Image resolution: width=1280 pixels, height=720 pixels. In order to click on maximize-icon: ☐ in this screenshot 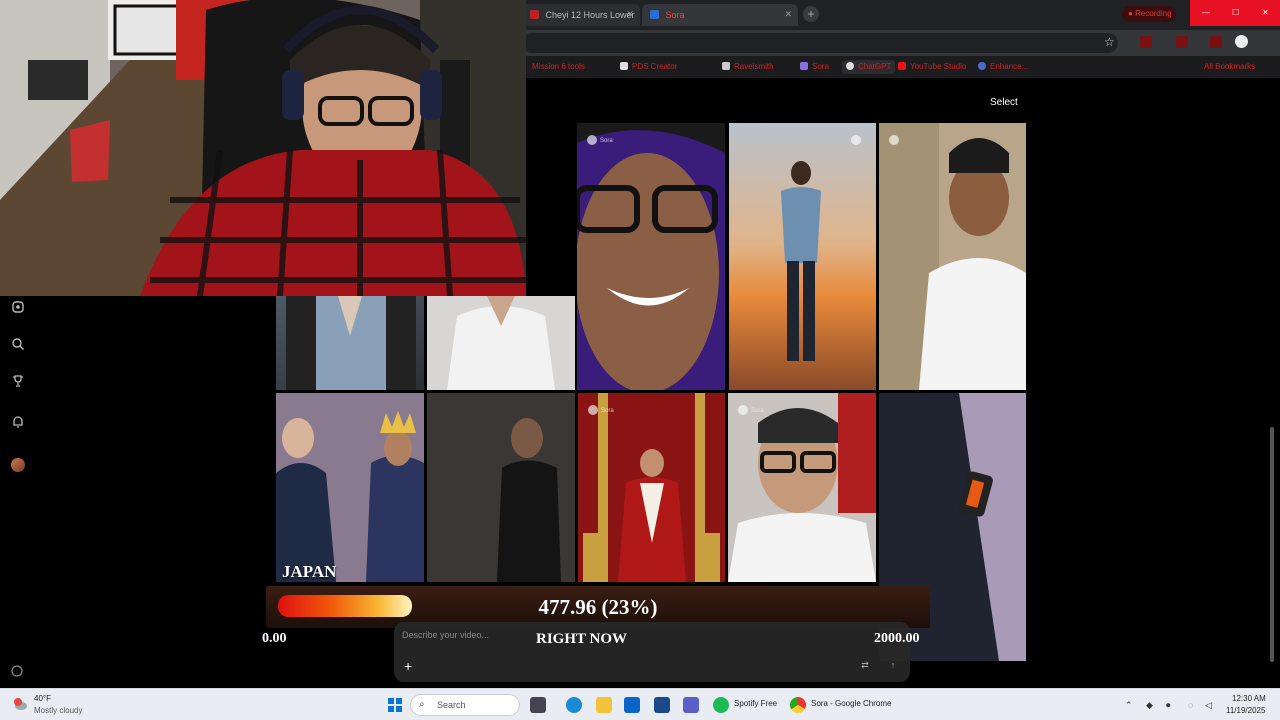, I will do `click(1236, 12)`.